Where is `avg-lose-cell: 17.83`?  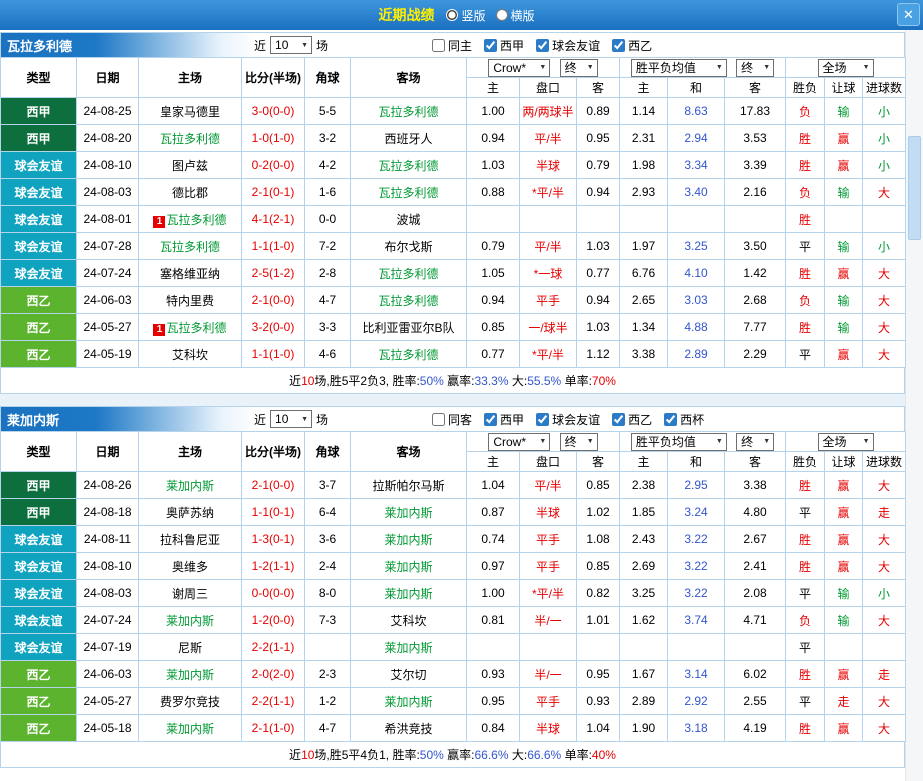 avg-lose-cell: 17.83 is located at coordinates (755, 111).